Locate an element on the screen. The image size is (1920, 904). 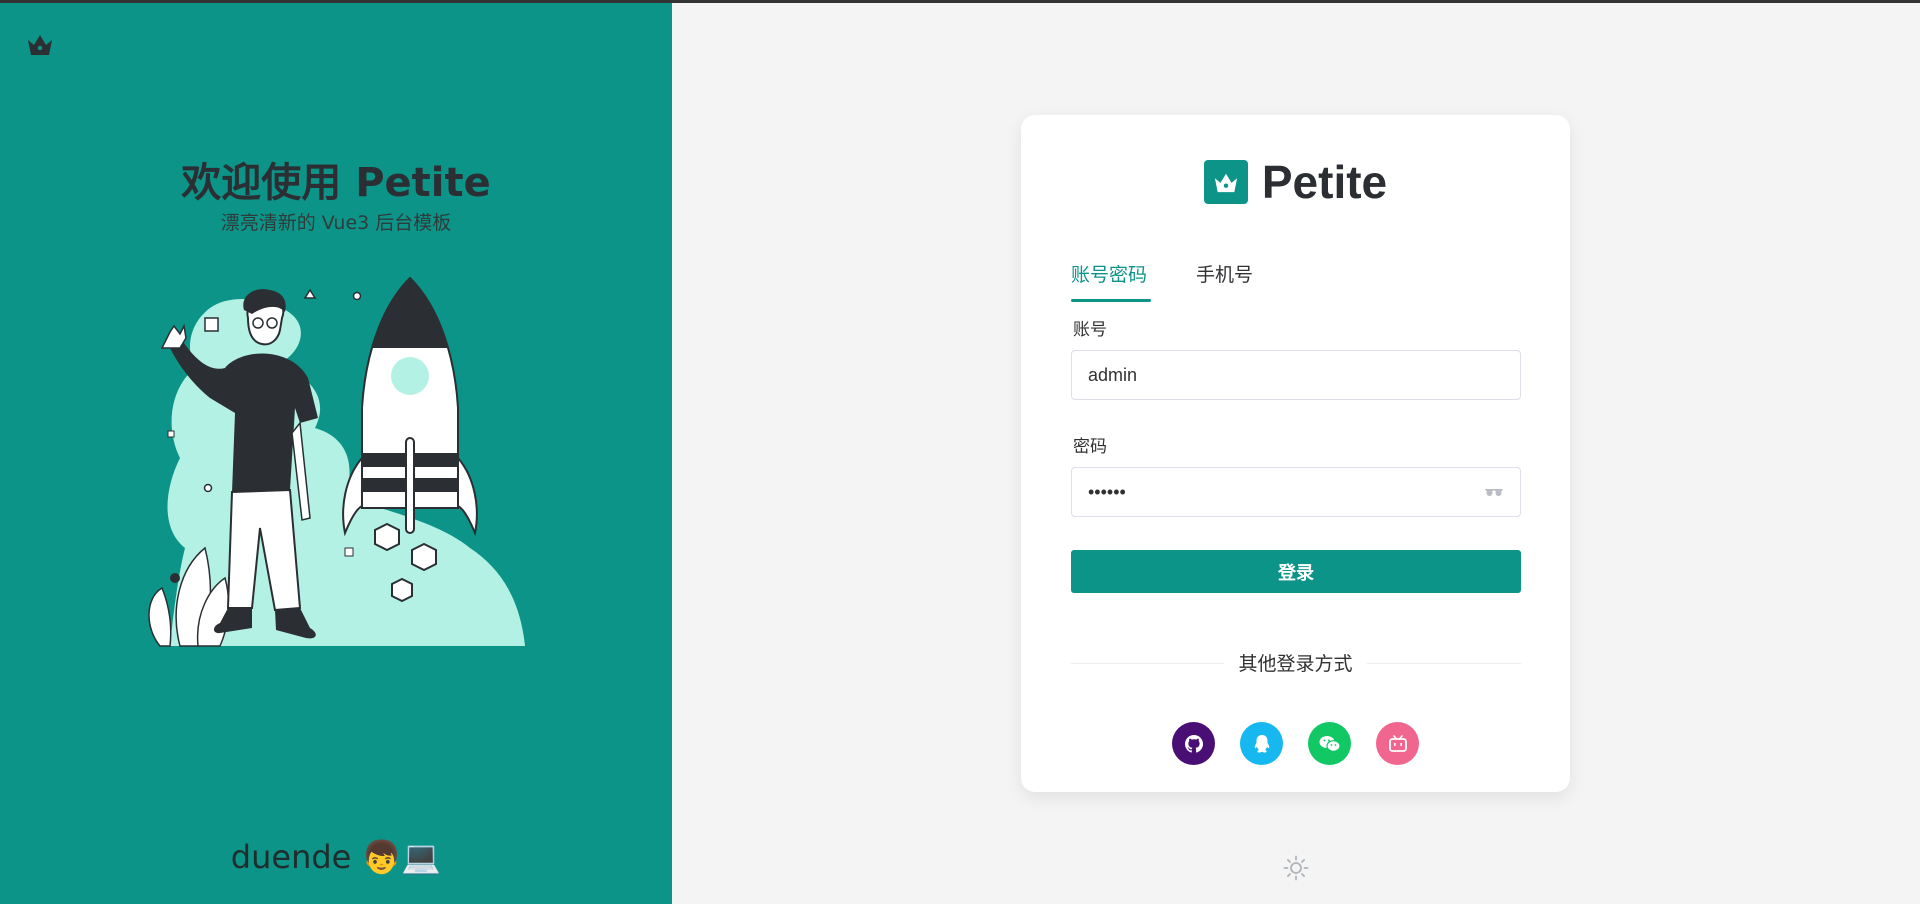
bilibili-icon is located at coordinates (1397, 743).